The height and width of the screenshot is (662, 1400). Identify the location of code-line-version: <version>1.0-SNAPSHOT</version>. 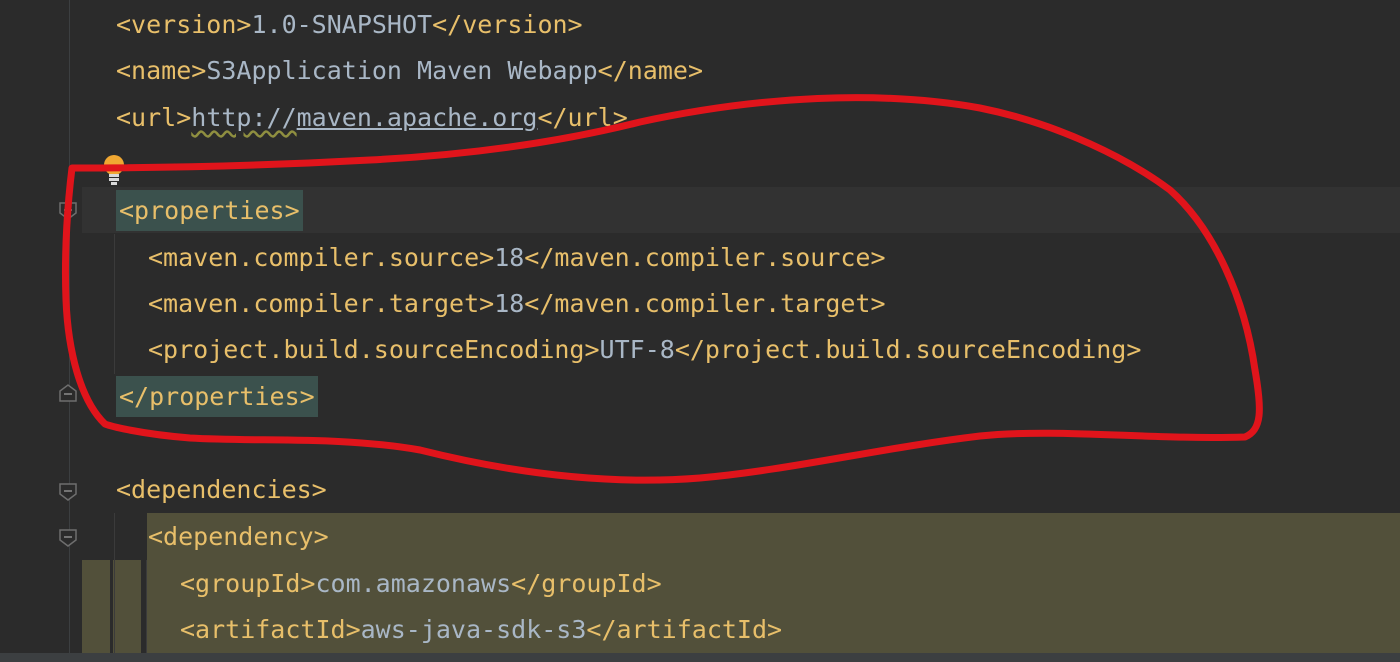
(349, 25).